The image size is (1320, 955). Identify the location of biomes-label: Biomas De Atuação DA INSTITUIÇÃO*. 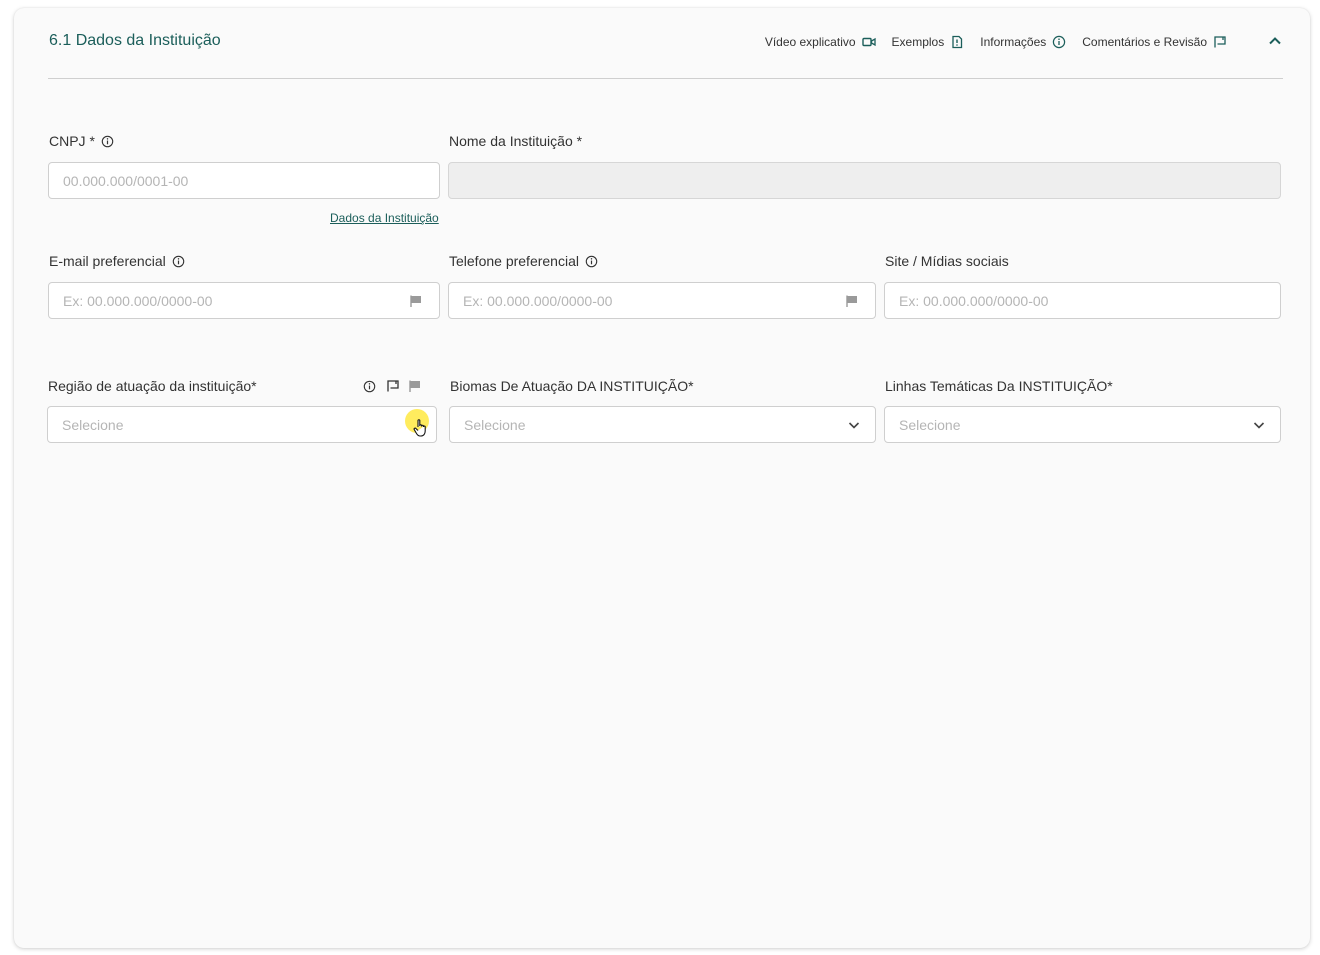
(572, 386).